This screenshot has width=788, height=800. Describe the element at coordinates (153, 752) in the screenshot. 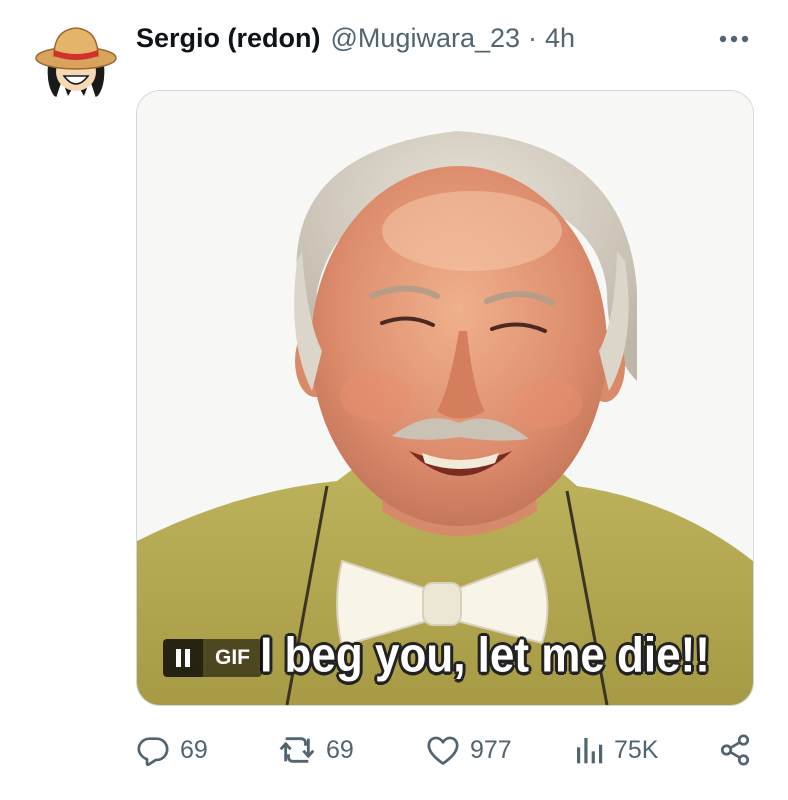

I see `reply-icon` at that location.